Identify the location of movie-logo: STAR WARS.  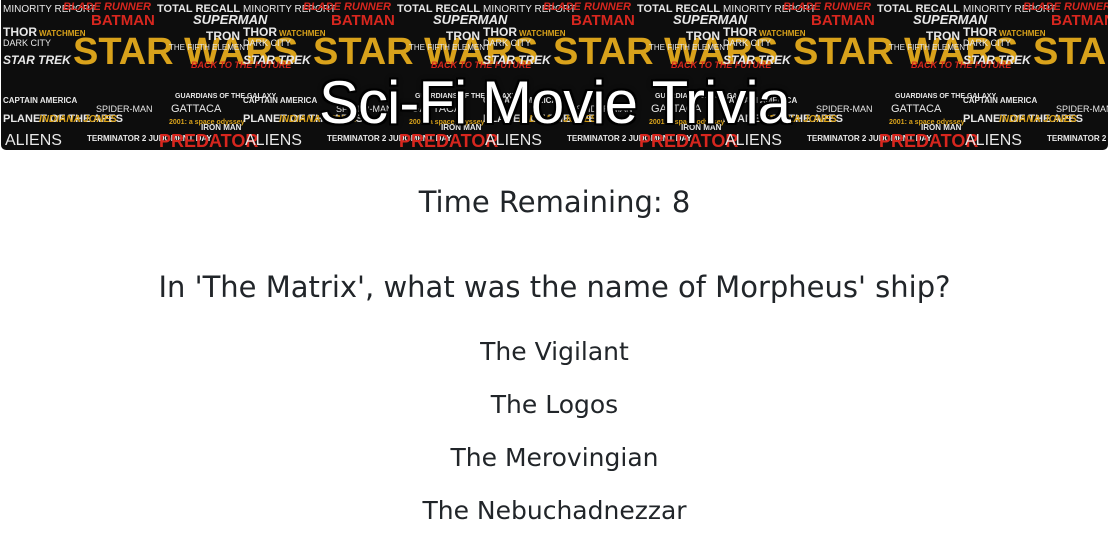
(1070, 52).